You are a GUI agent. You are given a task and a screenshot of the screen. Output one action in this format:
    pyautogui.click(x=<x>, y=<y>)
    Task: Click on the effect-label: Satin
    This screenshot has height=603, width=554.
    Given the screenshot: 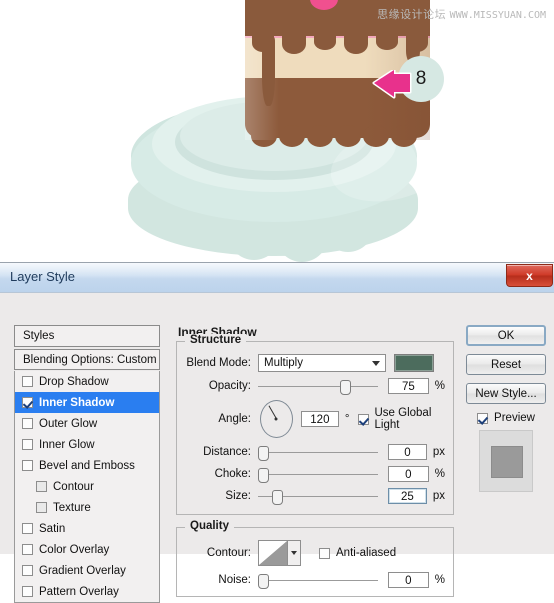 What is the action you would take?
    pyautogui.click(x=52, y=528)
    